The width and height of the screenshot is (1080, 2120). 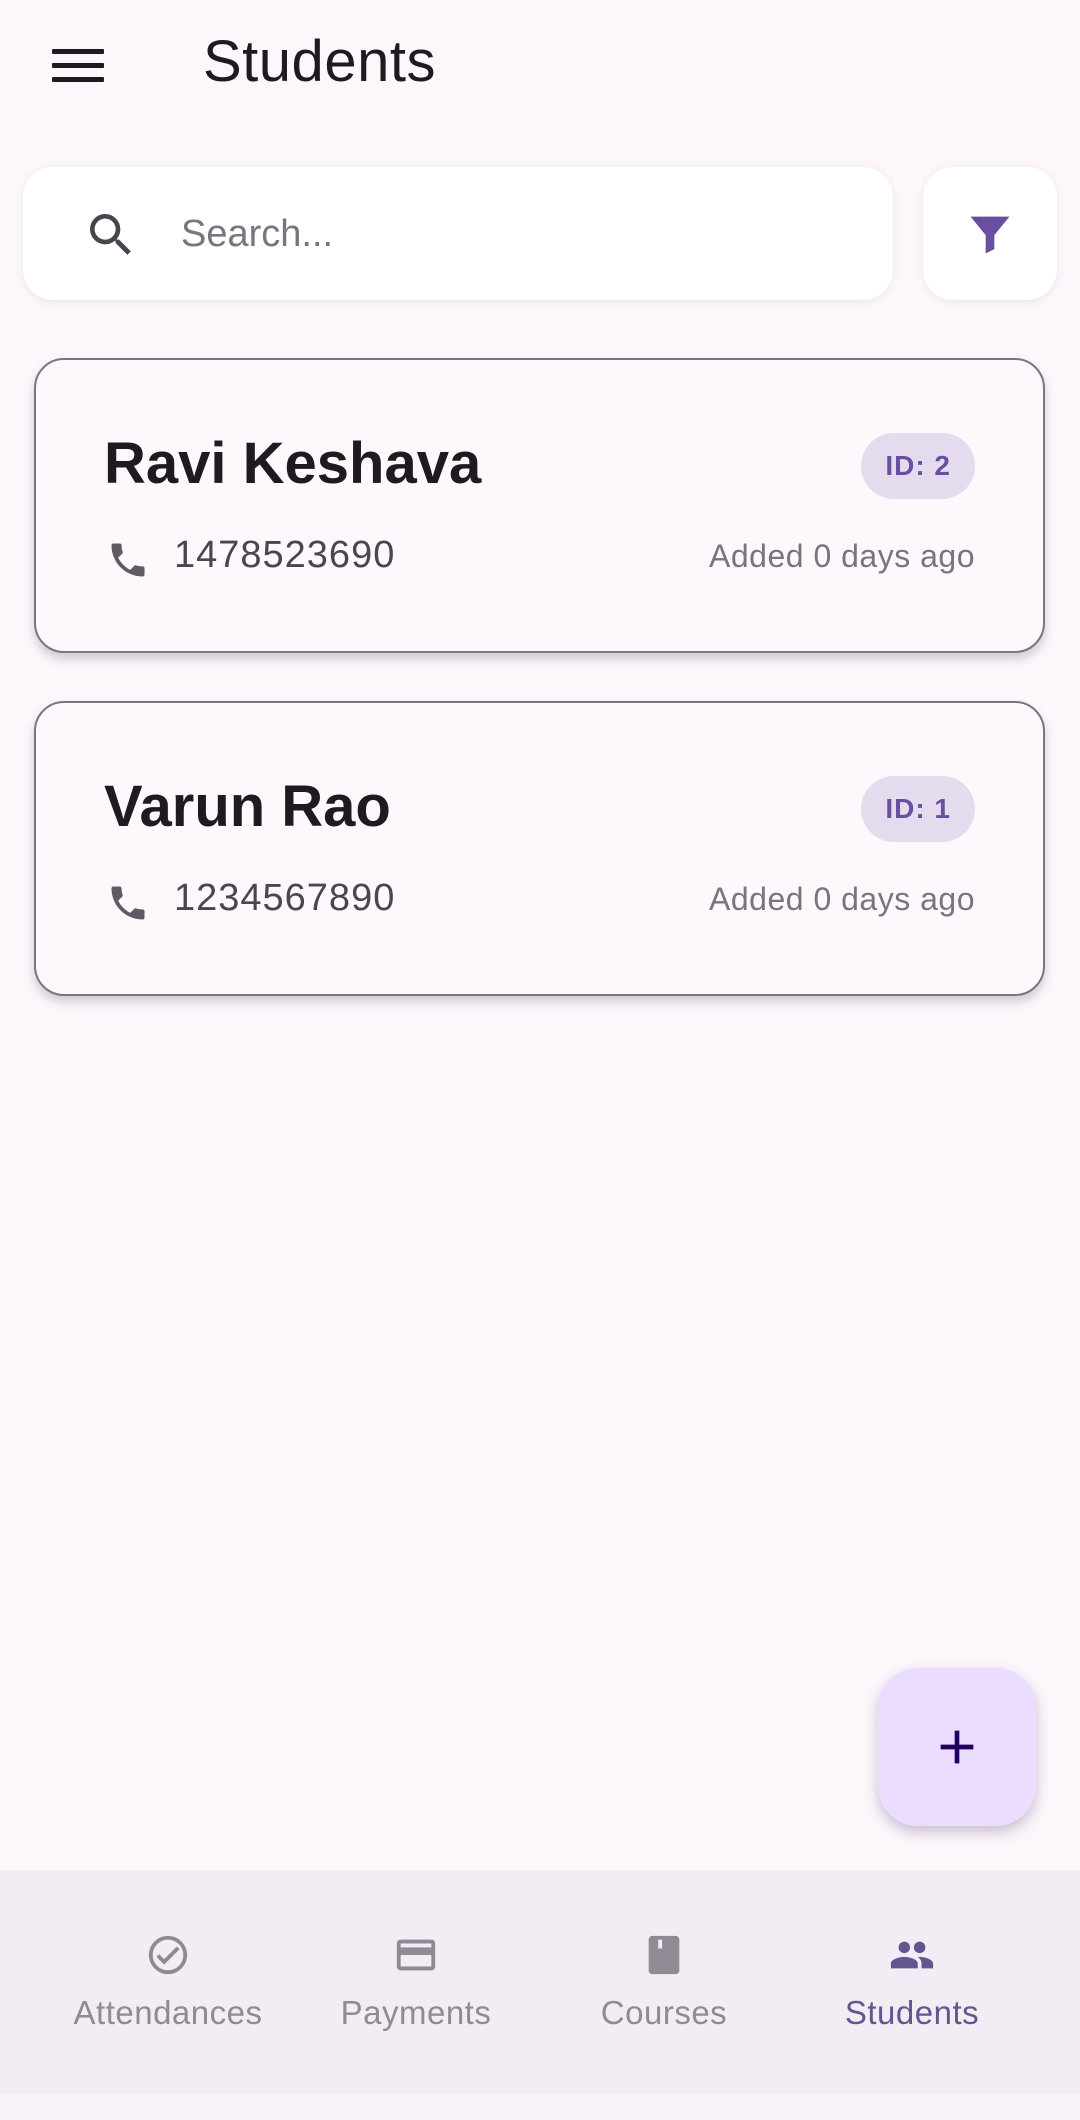 I want to click on student-phone: 1478523690, so click(x=285, y=555).